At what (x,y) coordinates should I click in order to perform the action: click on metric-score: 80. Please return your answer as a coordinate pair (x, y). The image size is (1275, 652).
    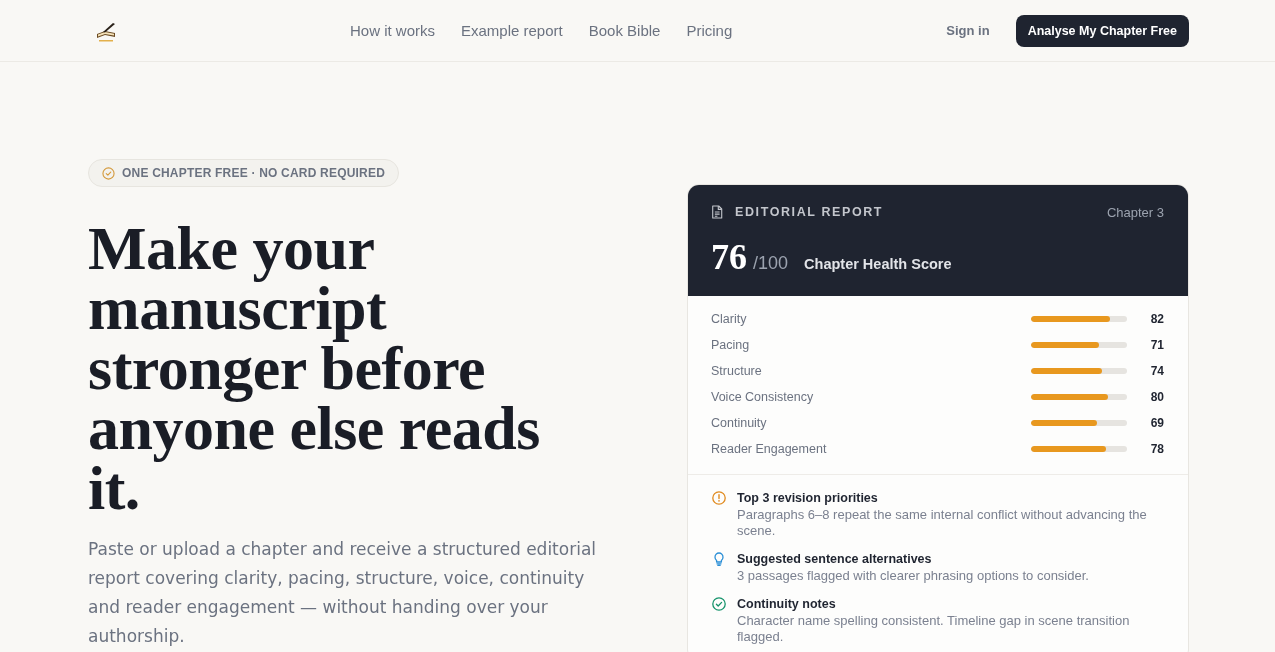
    Looking at the image, I should click on (1156, 397).